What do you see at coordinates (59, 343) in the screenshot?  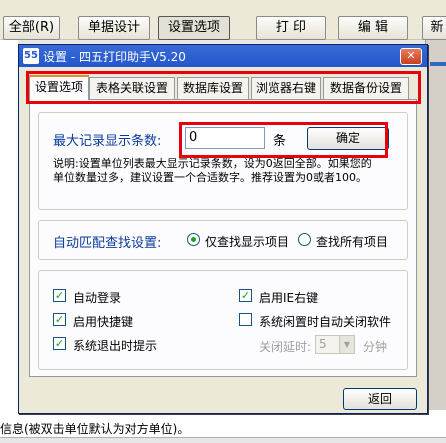 I see `exit-prompt-checkbox: ✓` at bounding box center [59, 343].